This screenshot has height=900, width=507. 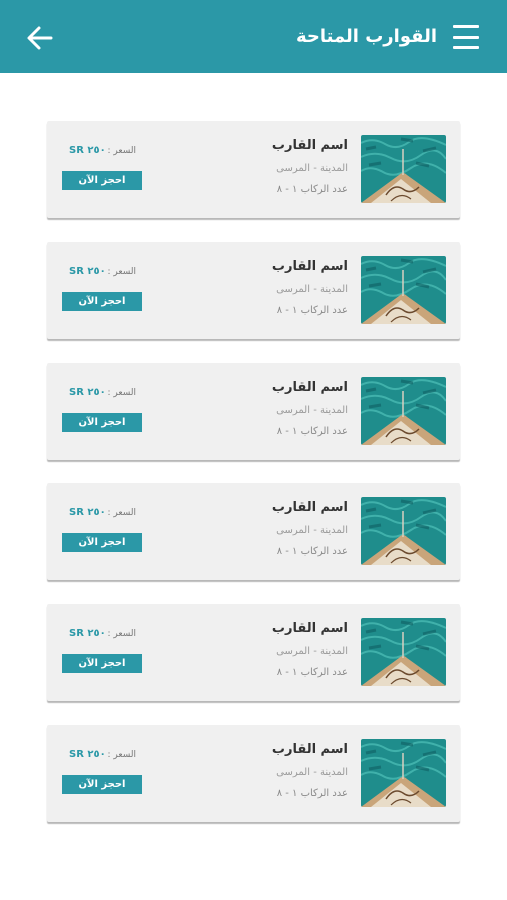 I want to click on hamburger-menu-icon, so click(x=467, y=37).